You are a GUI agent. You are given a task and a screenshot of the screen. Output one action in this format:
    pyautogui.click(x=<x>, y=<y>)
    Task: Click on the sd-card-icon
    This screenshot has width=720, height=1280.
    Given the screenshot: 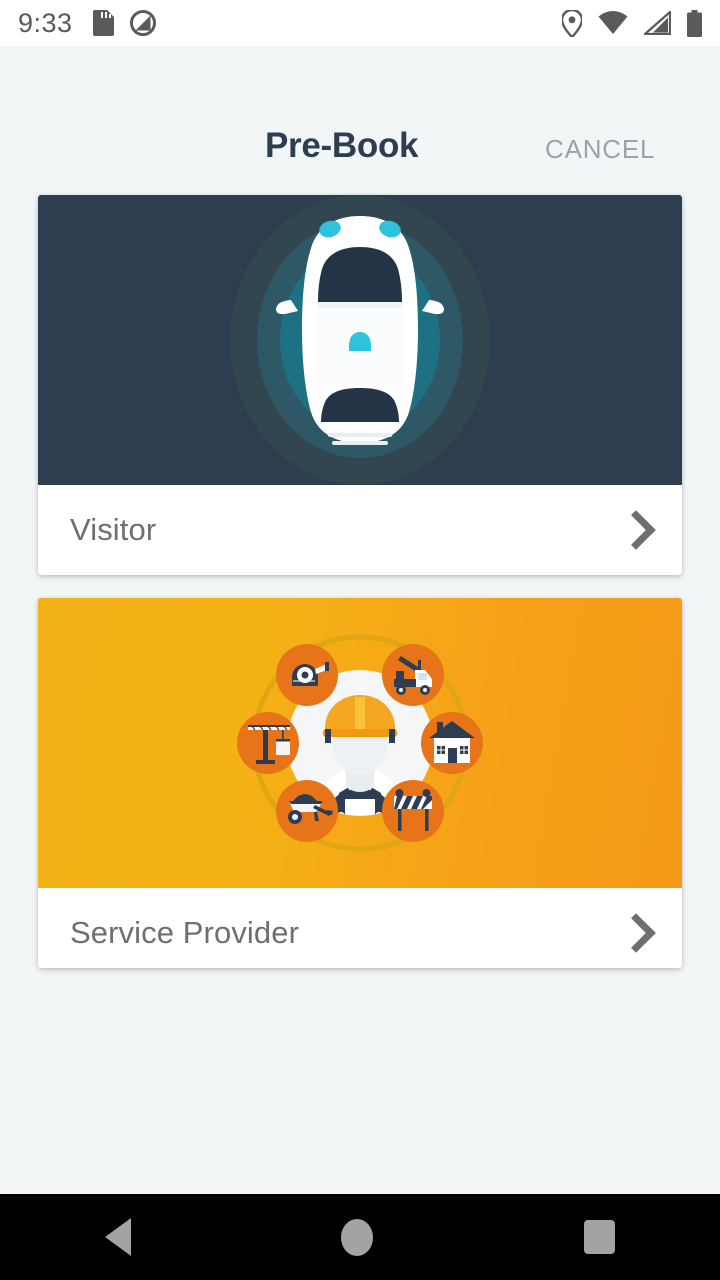 What is the action you would take?
    pyautogui.click(x=103, y=23)
    